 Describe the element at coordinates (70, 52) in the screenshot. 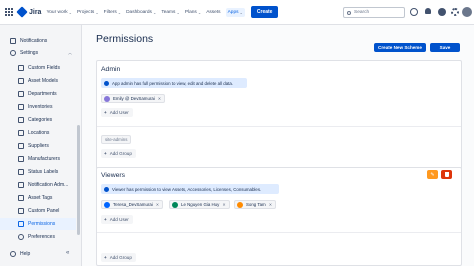

I see `chevron-up-icon: ︿` at that location.